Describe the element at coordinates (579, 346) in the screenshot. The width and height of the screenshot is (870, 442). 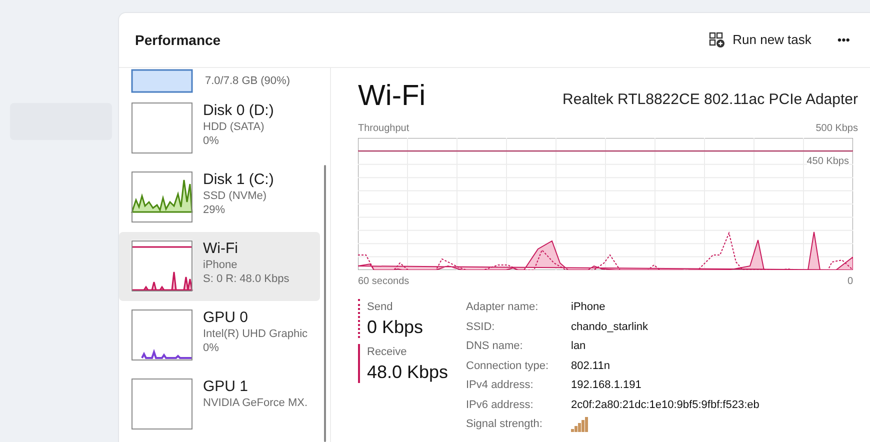
I see `property-value: lan` at that location.